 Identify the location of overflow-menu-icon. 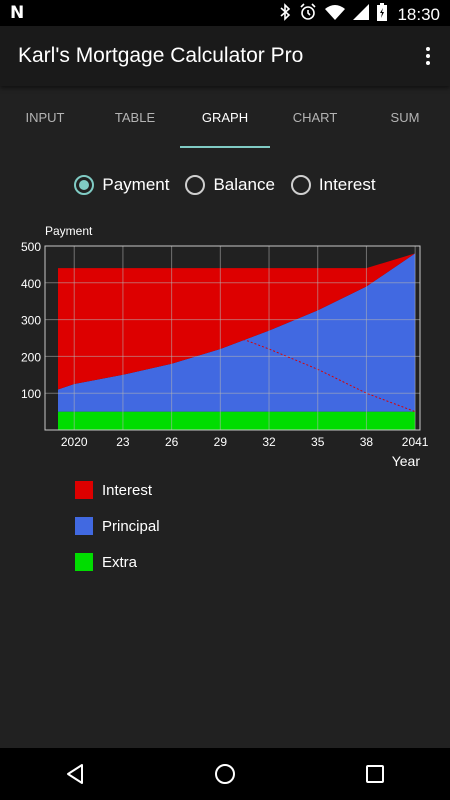
(428, 56).